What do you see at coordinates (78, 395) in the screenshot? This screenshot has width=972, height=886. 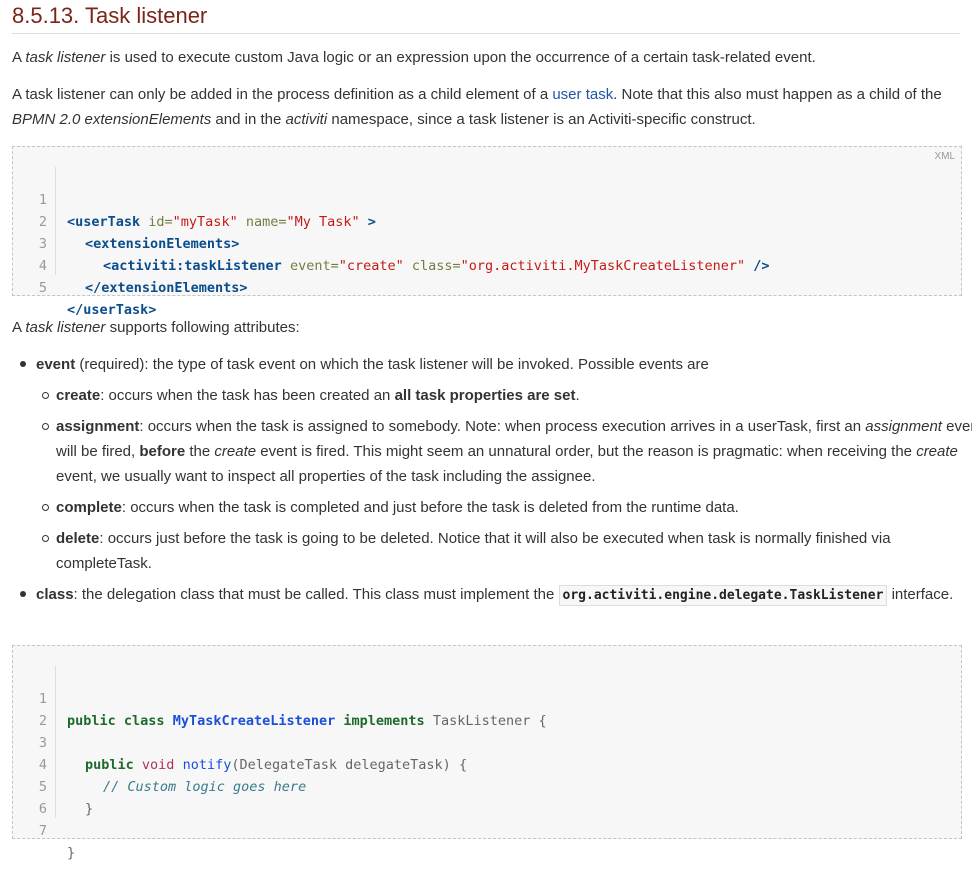 I see `create-label: create` at bounding box center [78, 395].